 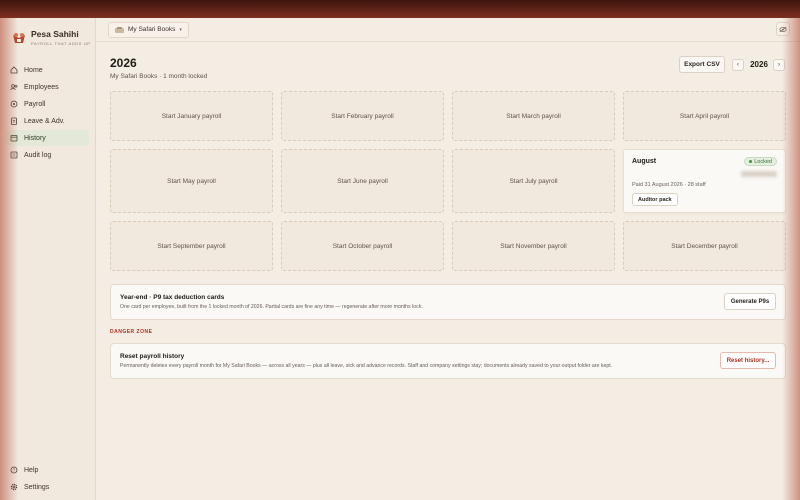 I want to click on topbar: My Safari Books ▾, so click(x=448, y=30).